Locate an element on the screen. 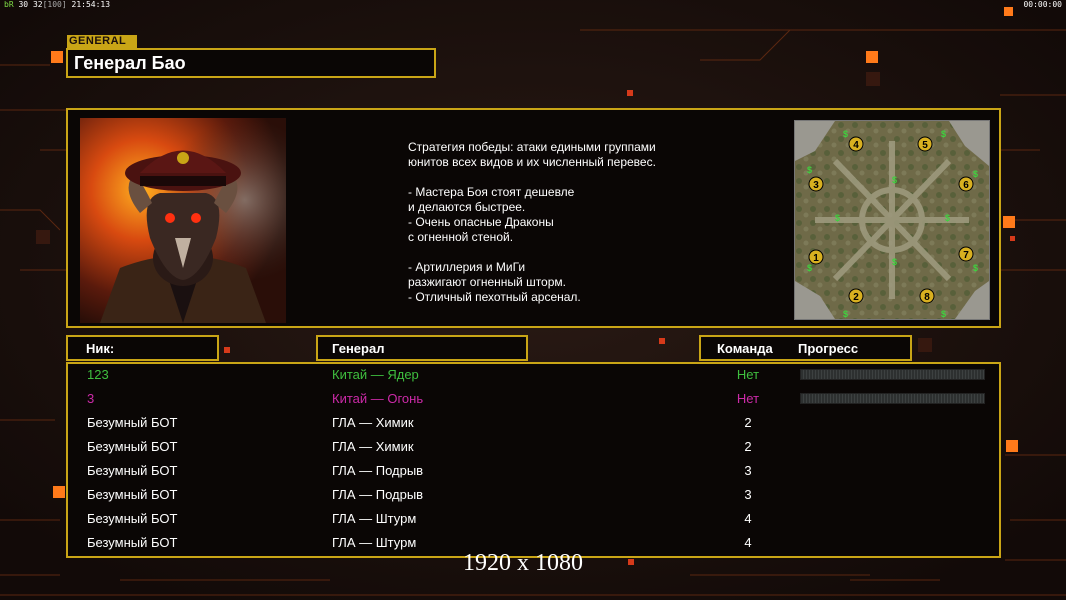 This screenshot has width=1066, height=600. column-header-team-progress: Команда Прогресс is located at coordinates (805, 348).